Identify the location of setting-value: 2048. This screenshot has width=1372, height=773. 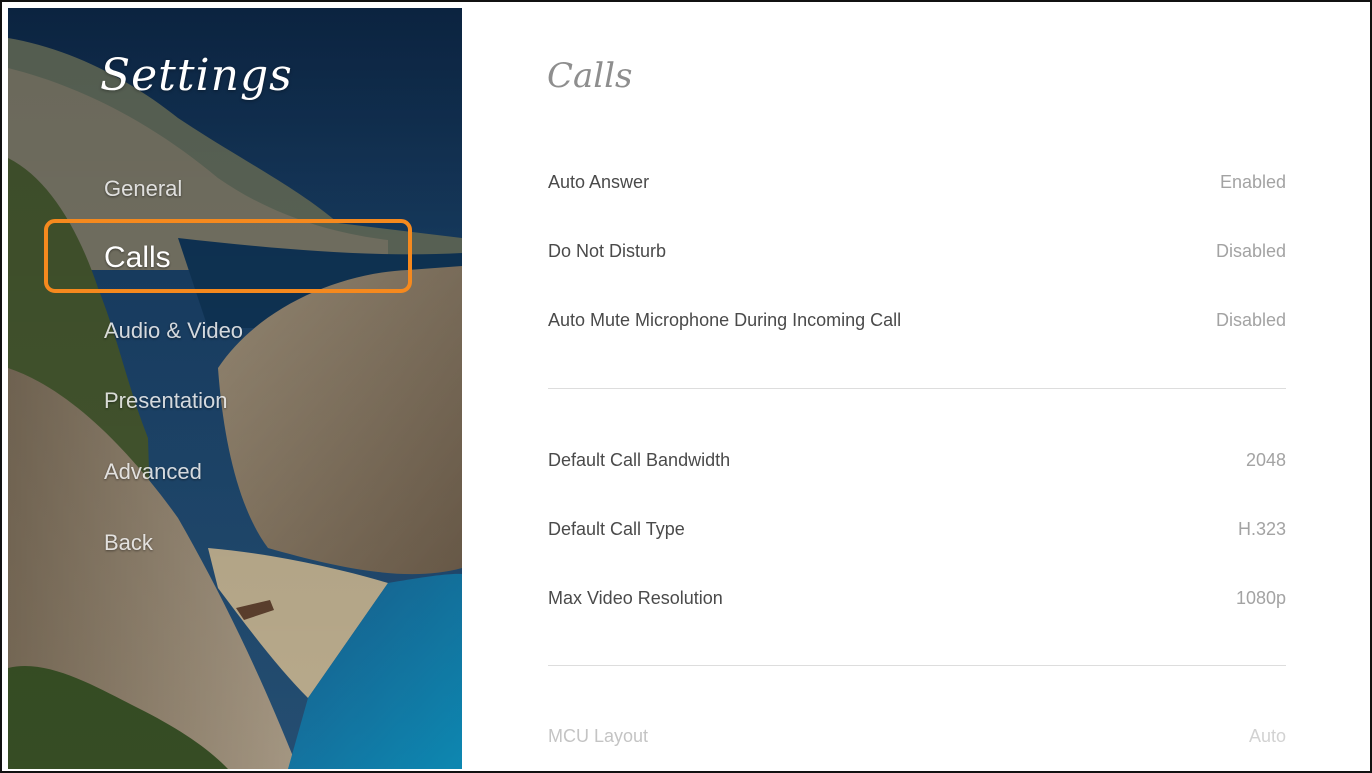
(1265, 459).